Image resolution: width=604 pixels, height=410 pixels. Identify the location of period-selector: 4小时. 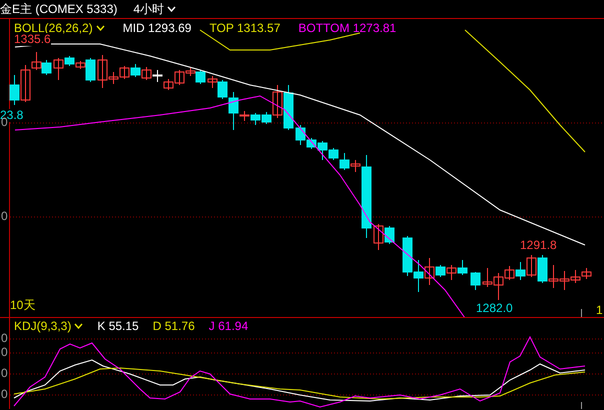
(154, 9).